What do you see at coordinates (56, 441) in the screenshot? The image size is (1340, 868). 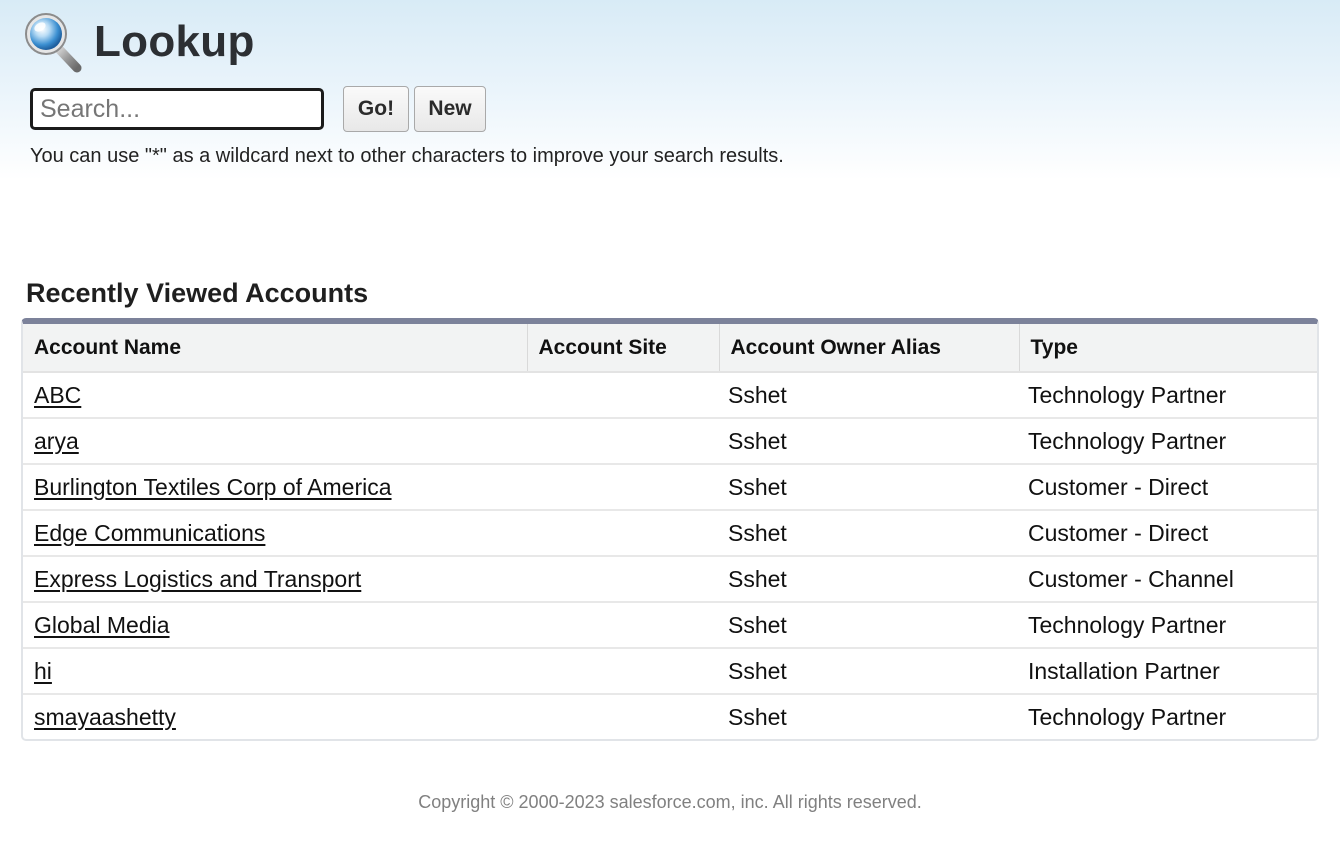 I see `account-link: arya` at bounding box center [56, 441].